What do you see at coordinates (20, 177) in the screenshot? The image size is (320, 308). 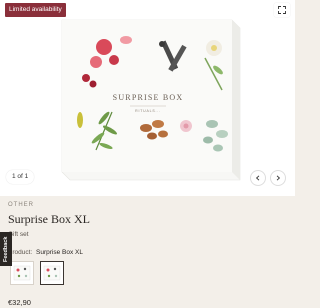 I see `image-counter: 1 of 1` at bounding box center [20, 177].